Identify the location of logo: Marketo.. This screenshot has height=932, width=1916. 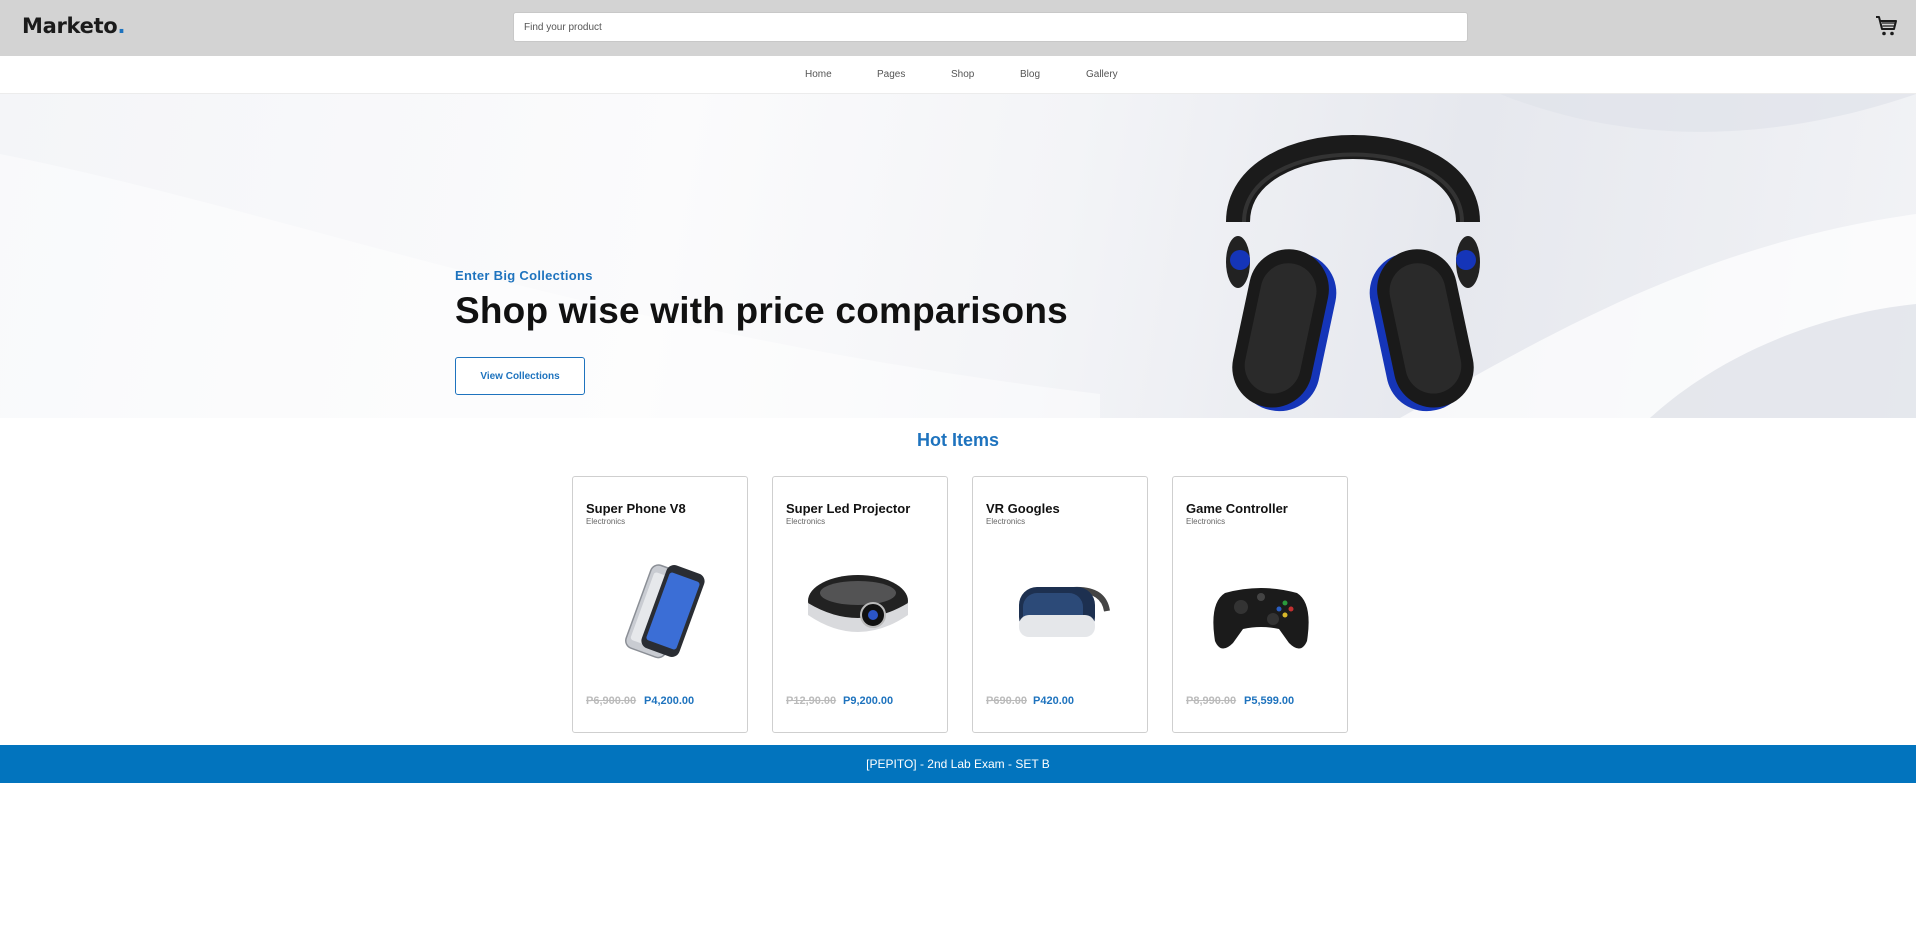
(73, 26).